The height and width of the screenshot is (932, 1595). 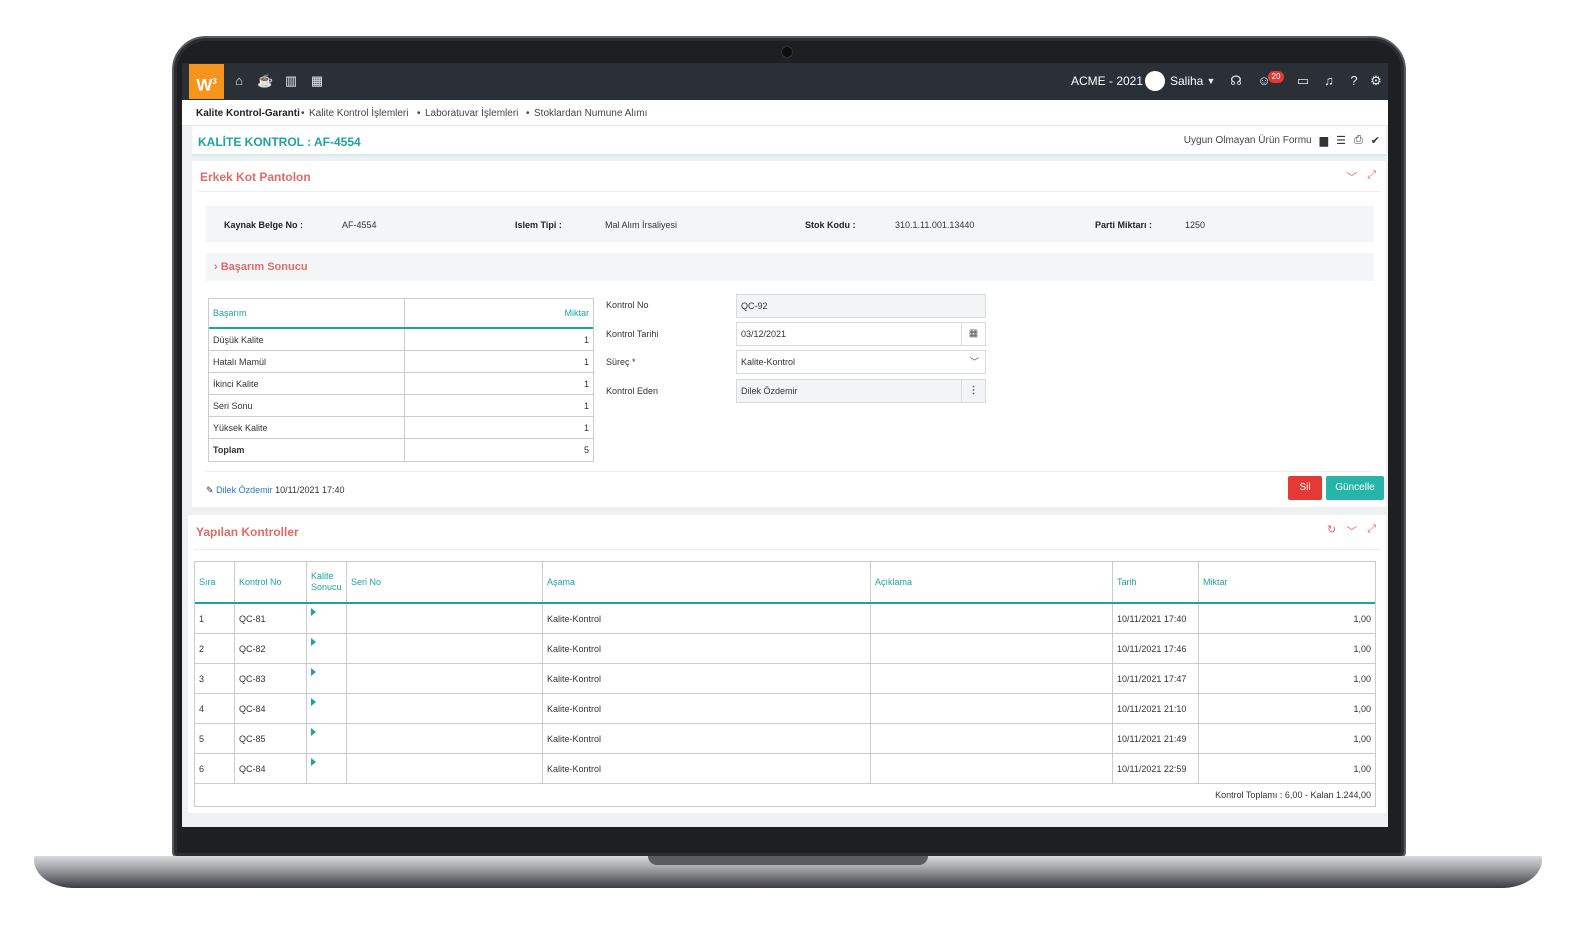 I want to click on page-title: KALİTE KONTROL : AF-4554, so click(x=279, y=142).